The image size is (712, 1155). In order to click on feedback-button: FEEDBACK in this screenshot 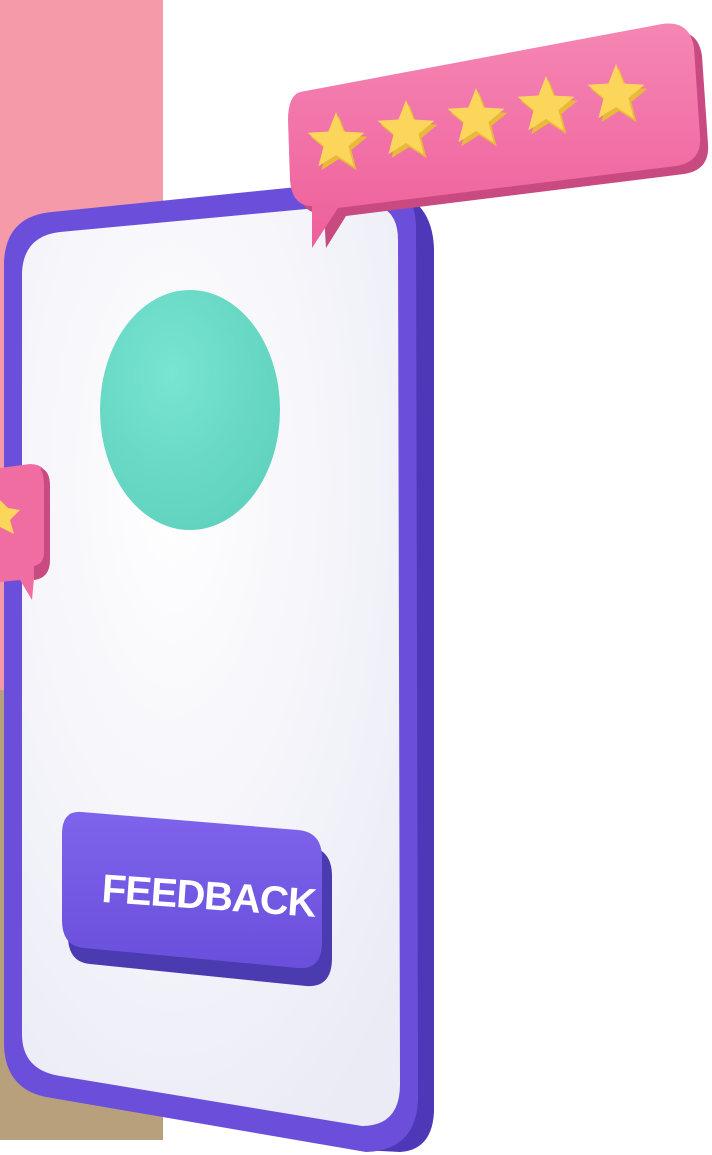, I will do `click(197, 899)`.